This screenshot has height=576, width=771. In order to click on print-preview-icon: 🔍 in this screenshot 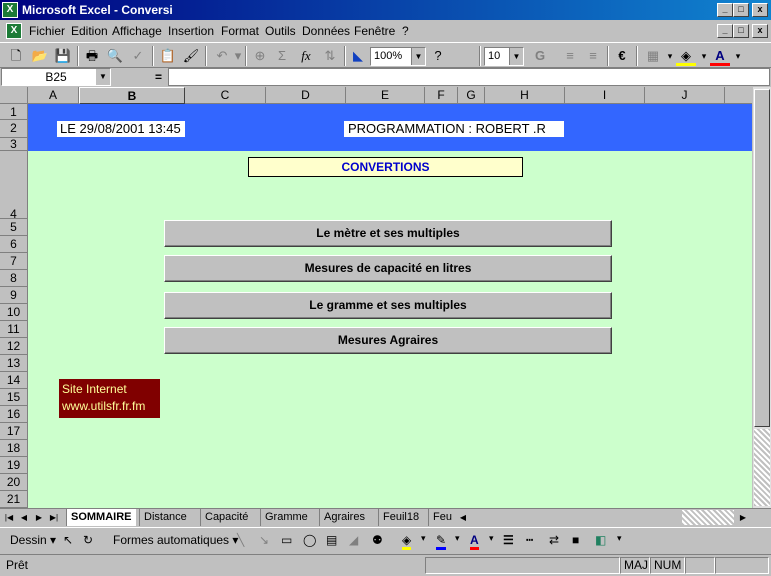, I will do `click(115, 56)`.